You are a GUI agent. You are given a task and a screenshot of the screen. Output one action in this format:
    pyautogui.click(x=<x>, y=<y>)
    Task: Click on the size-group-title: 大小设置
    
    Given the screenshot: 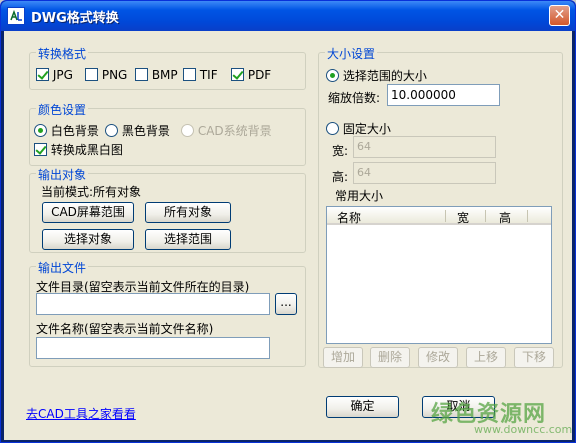 What is the action you would take?
    pyautogui.click(x=351, y=53)
    